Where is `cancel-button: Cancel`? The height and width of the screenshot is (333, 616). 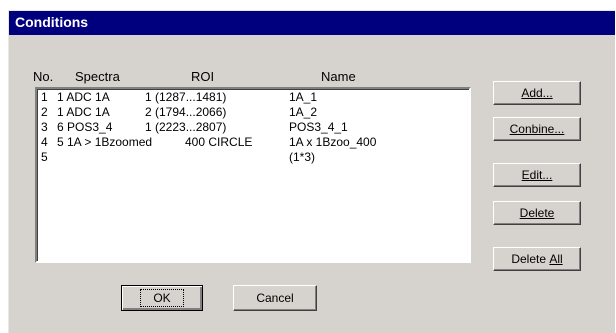 cancel-button: Cancel is located at coordinates (275, 298).